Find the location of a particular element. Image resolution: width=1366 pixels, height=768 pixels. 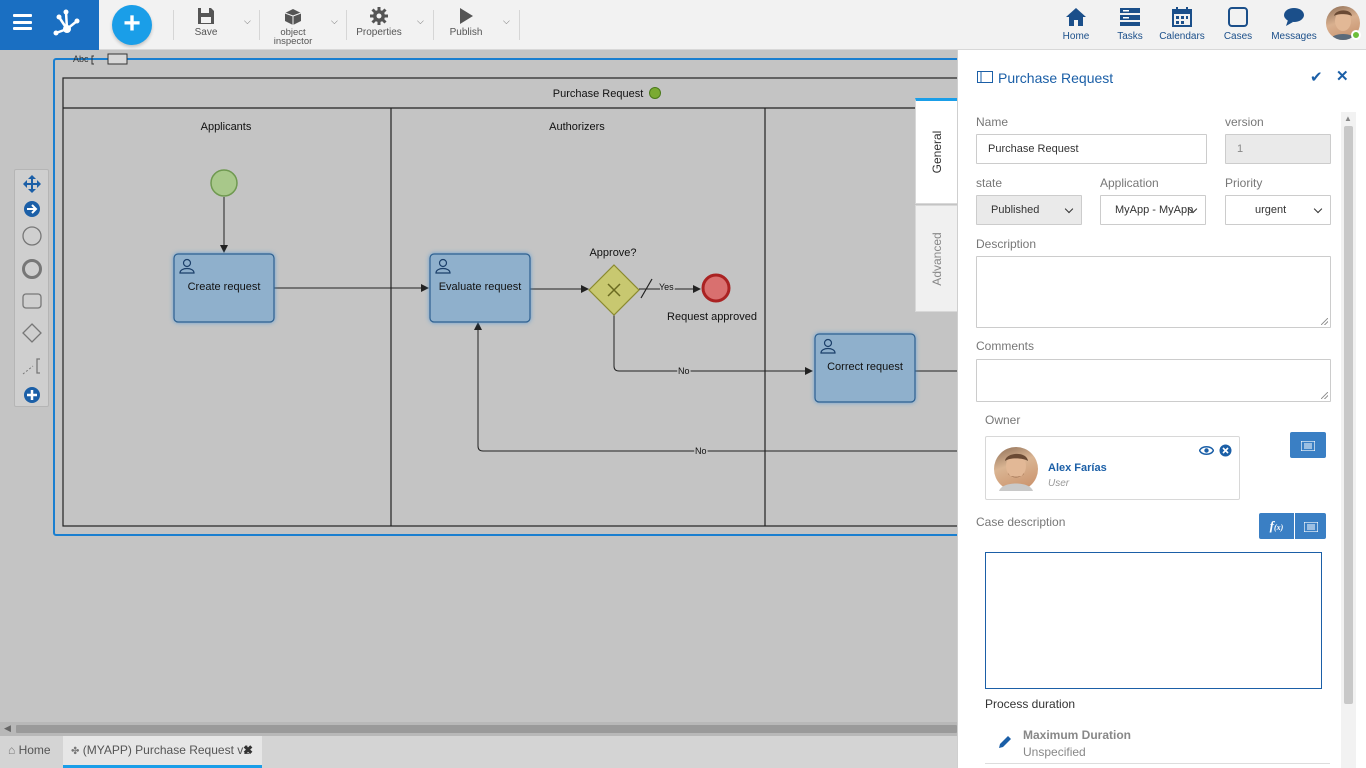

publish-label: Publish is located at coordinates (466, 32).